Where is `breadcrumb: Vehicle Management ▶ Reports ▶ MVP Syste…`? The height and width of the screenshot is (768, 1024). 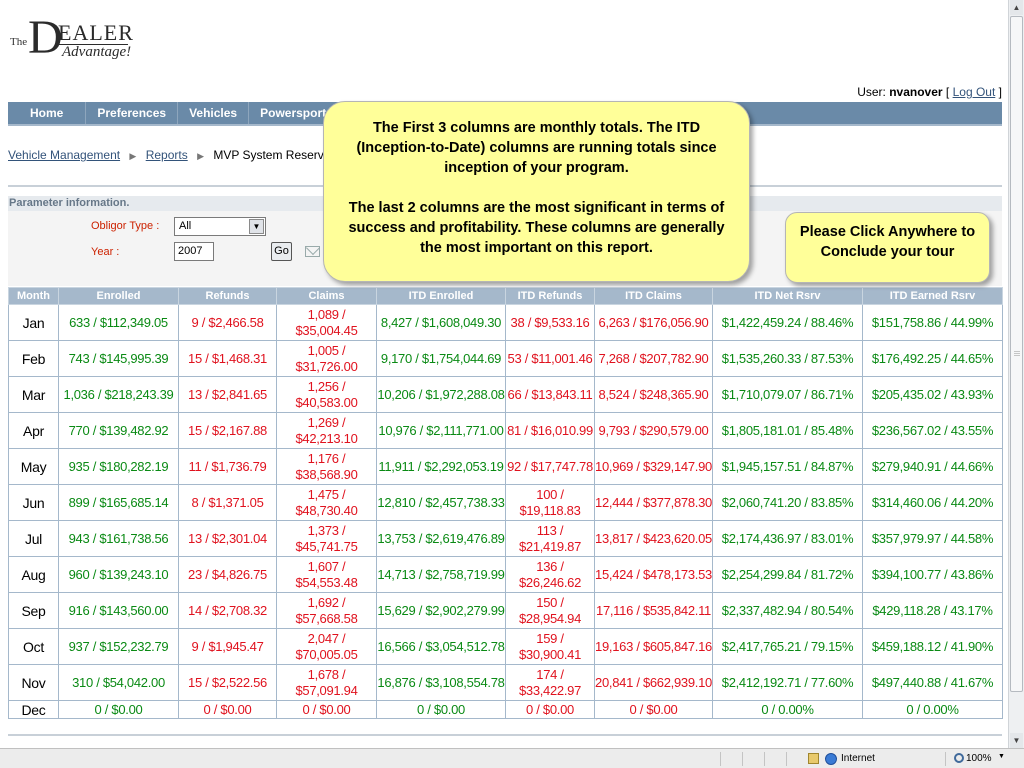 breadcrumb: Vehicle Management ▶ Reports ▶ MVP Syste… is located at coordinates (169, 155).